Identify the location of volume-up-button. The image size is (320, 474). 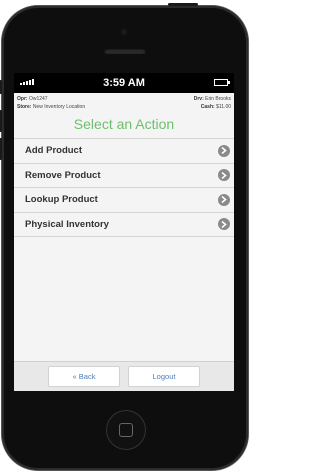
(1, 121).